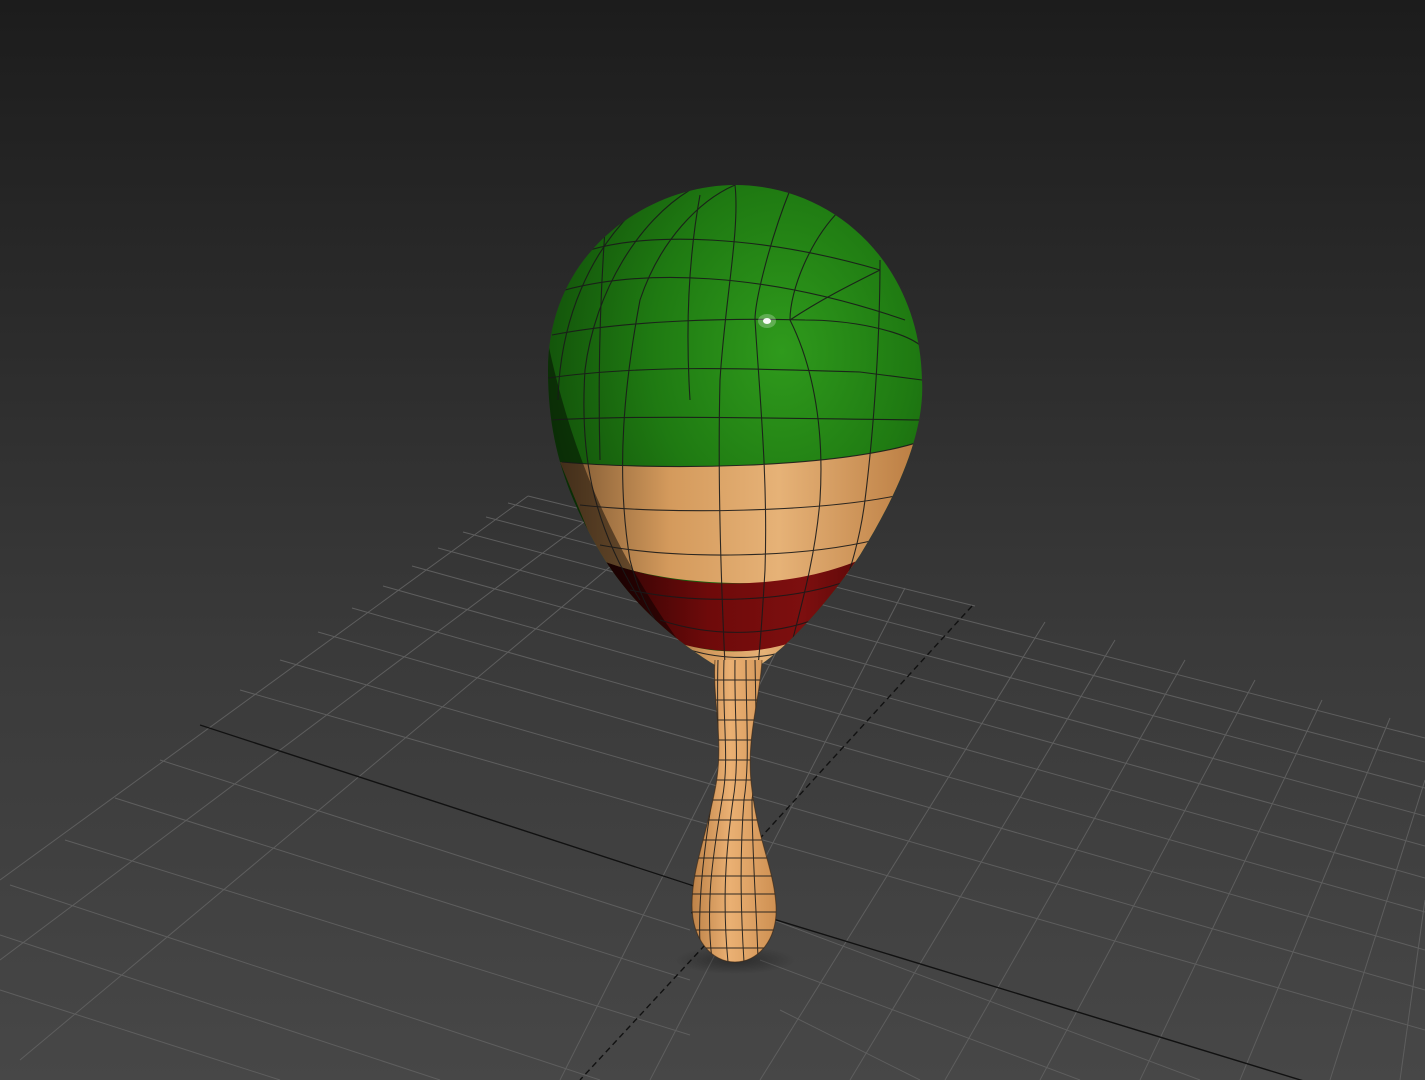 The image size is (1425, 1080). I want to click on maraca-head, so click(735, 425).